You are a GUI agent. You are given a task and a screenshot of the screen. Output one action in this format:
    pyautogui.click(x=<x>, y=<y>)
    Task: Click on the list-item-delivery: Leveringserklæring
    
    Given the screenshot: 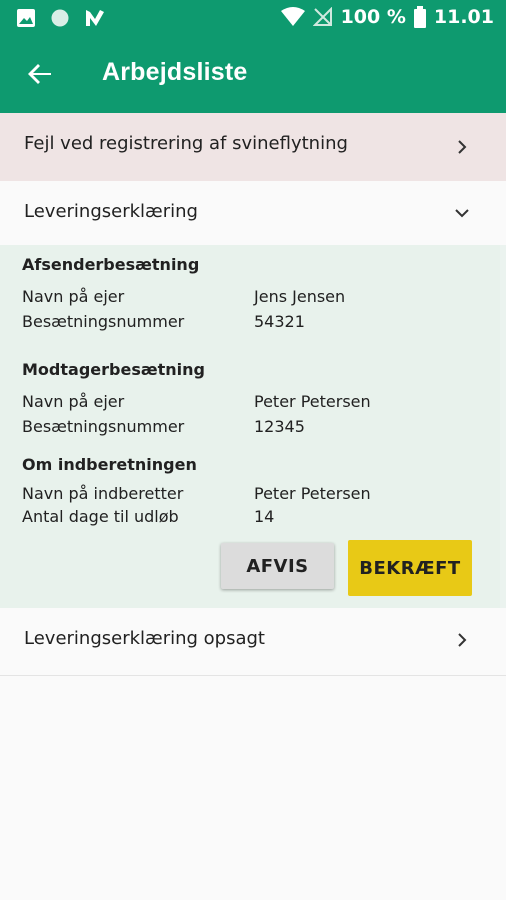 What is the action you would take?
    pyautogui.click(x=253, y=213)
    